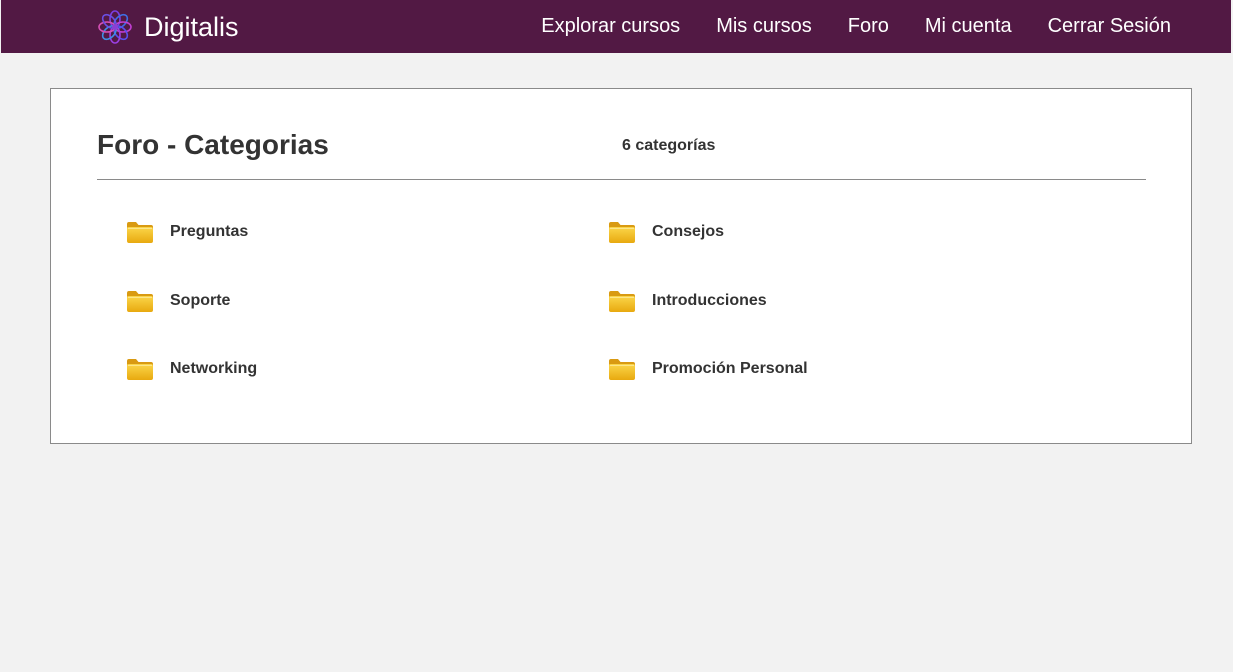 Image resolution: width=1233 pixels, height=672 pixels. What do you see at coordinates (688, 231) in the screenshot?
I see `category-label: Consejos` at bounding box center [688, 231].